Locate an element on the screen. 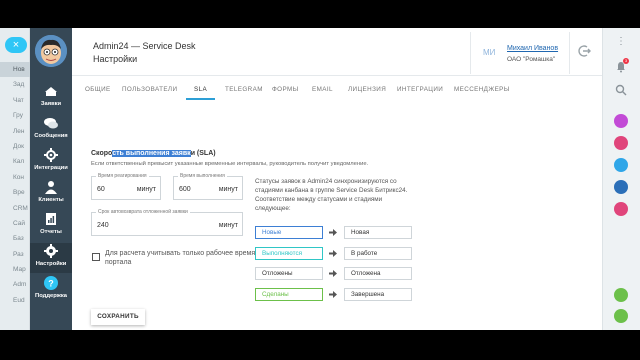 The image size is (640, 360). more-icon: ⋮ is located at coordinates (621, 41).